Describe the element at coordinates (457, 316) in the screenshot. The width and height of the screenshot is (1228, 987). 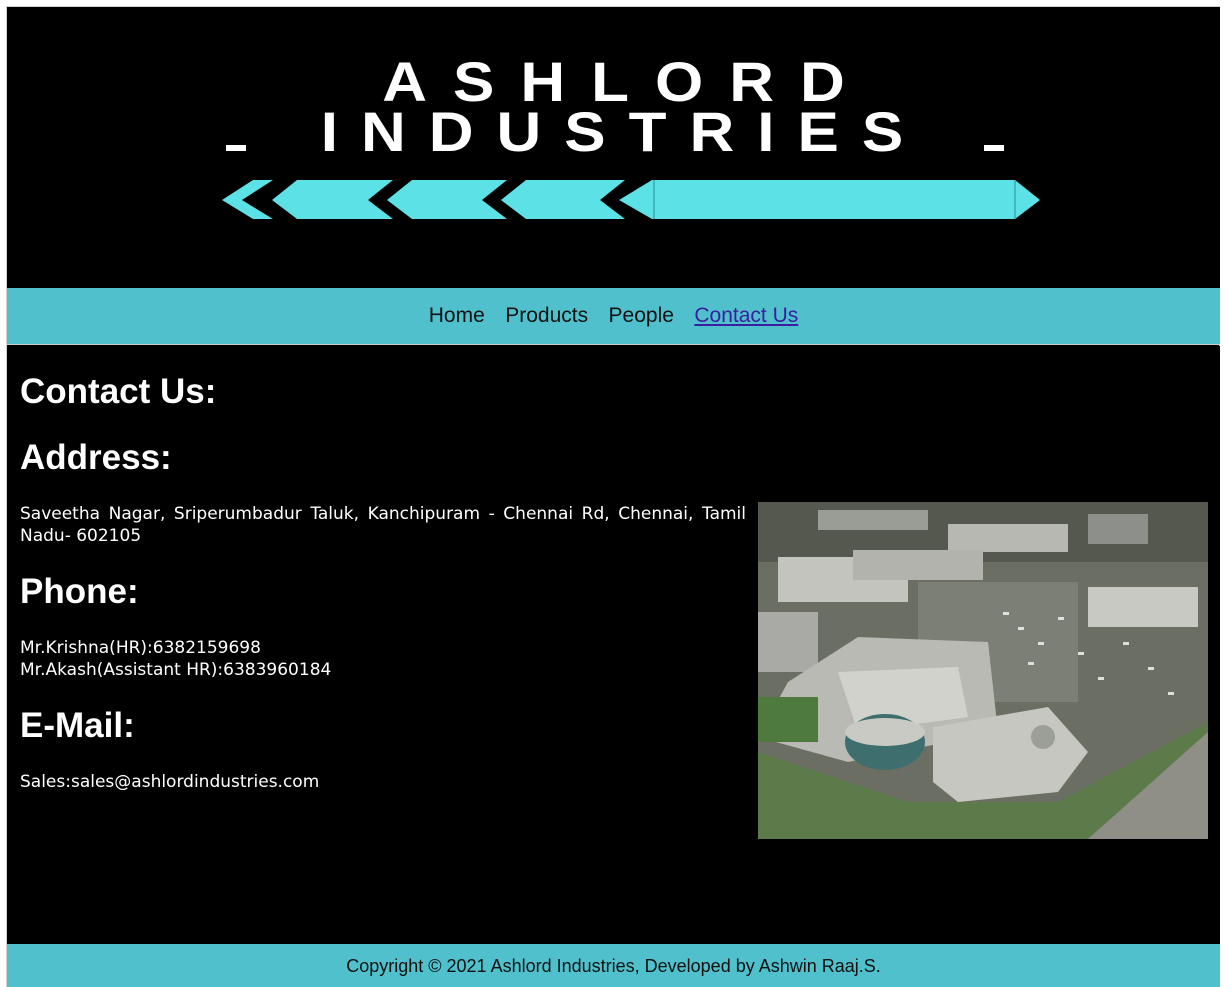
I see `nav-home-link: Home` at that location.